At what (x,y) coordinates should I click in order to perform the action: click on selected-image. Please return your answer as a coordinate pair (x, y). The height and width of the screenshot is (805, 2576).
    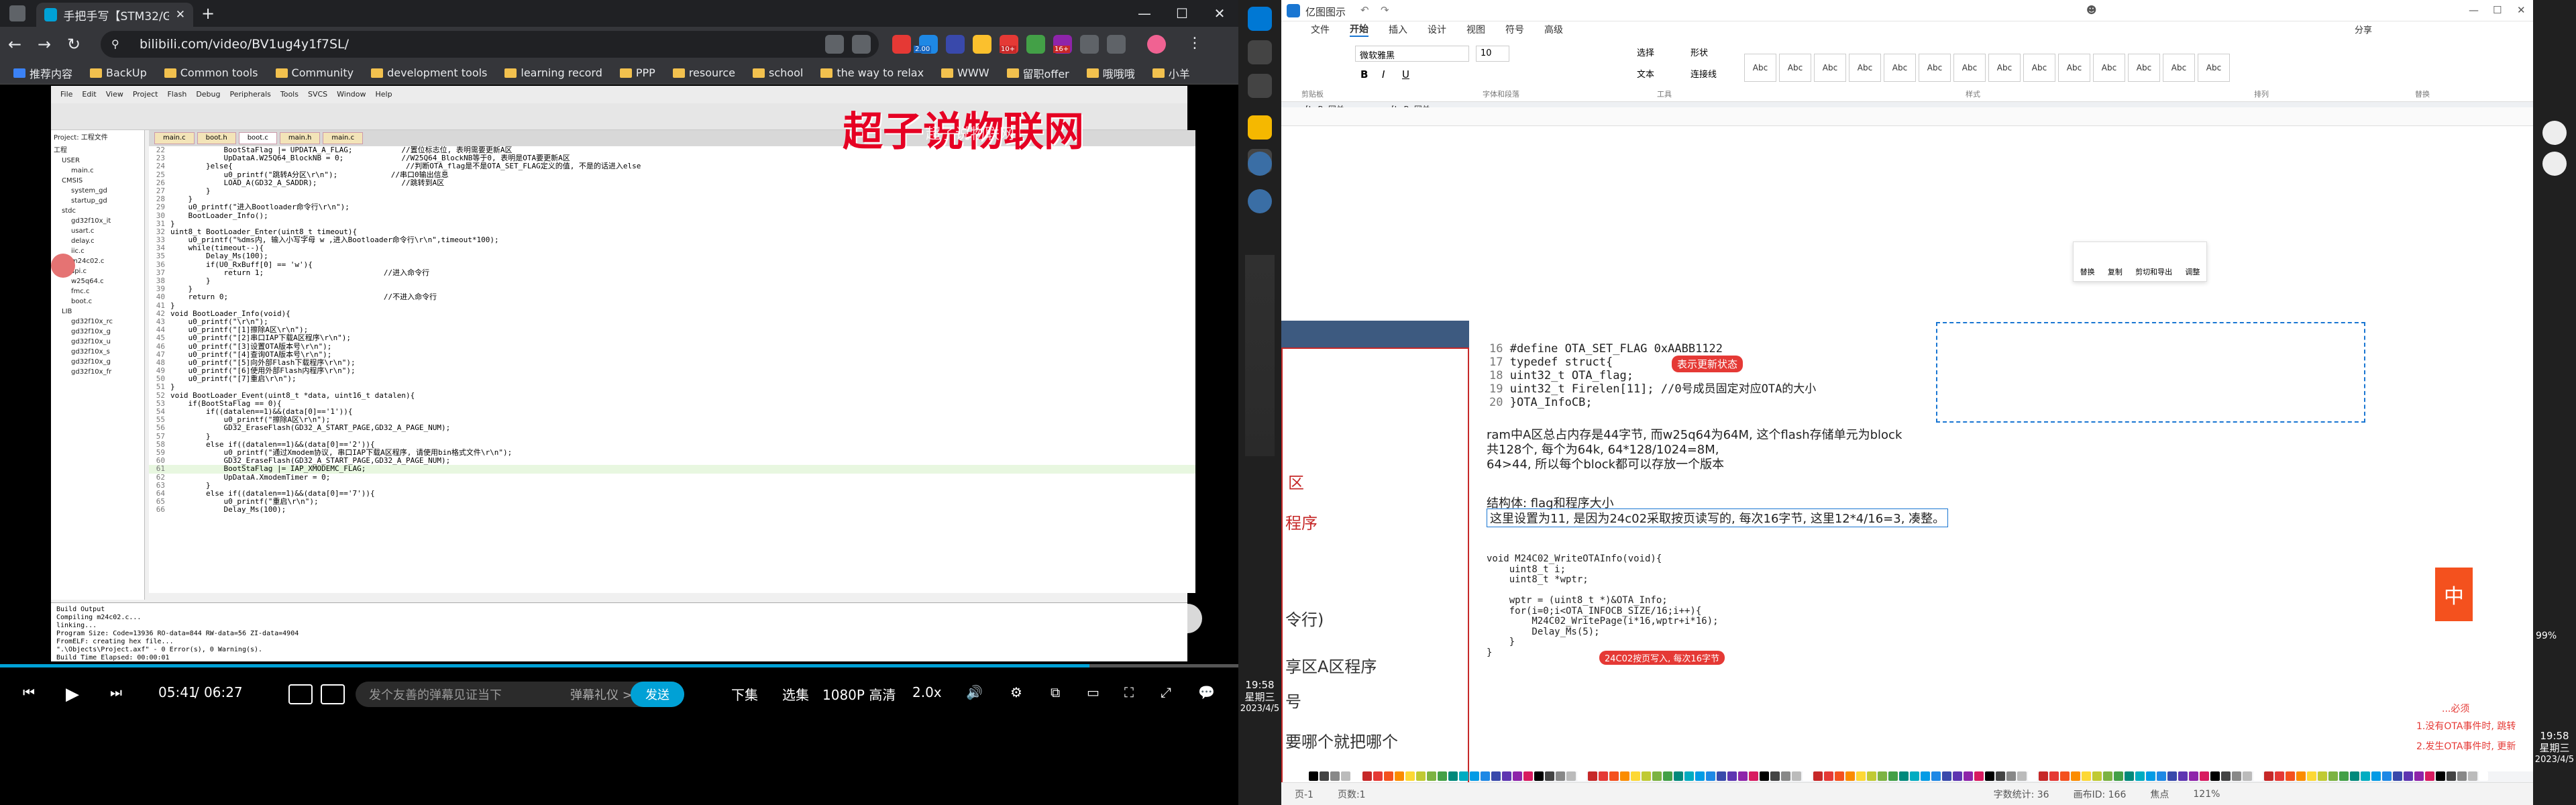
    Looking at the image, I should click on (2150, 372).